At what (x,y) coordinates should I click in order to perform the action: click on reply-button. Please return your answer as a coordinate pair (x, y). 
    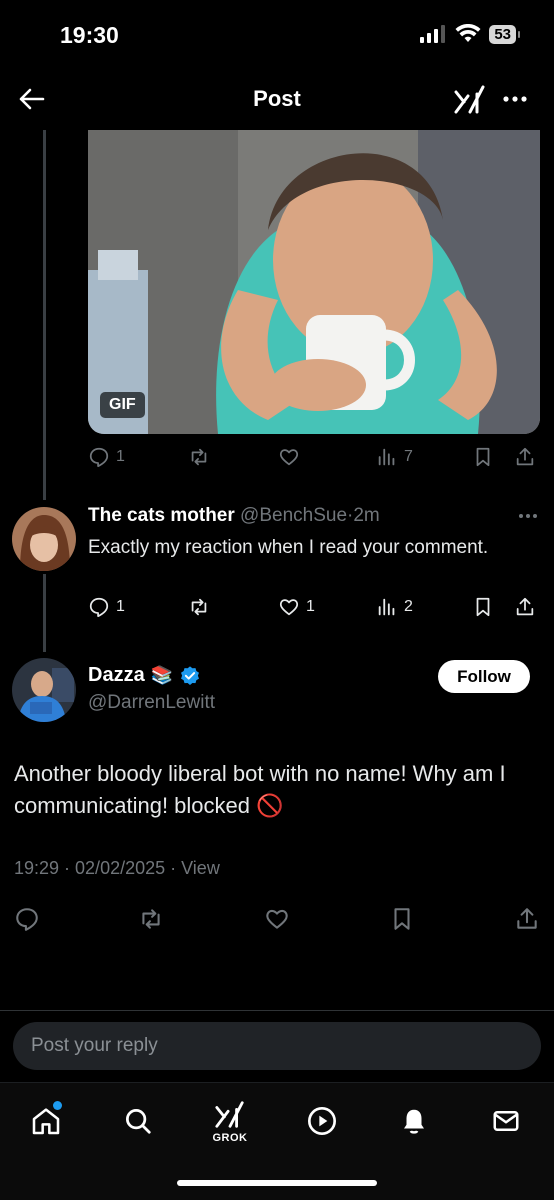
    Looking at the image, I should click on (27, 919).